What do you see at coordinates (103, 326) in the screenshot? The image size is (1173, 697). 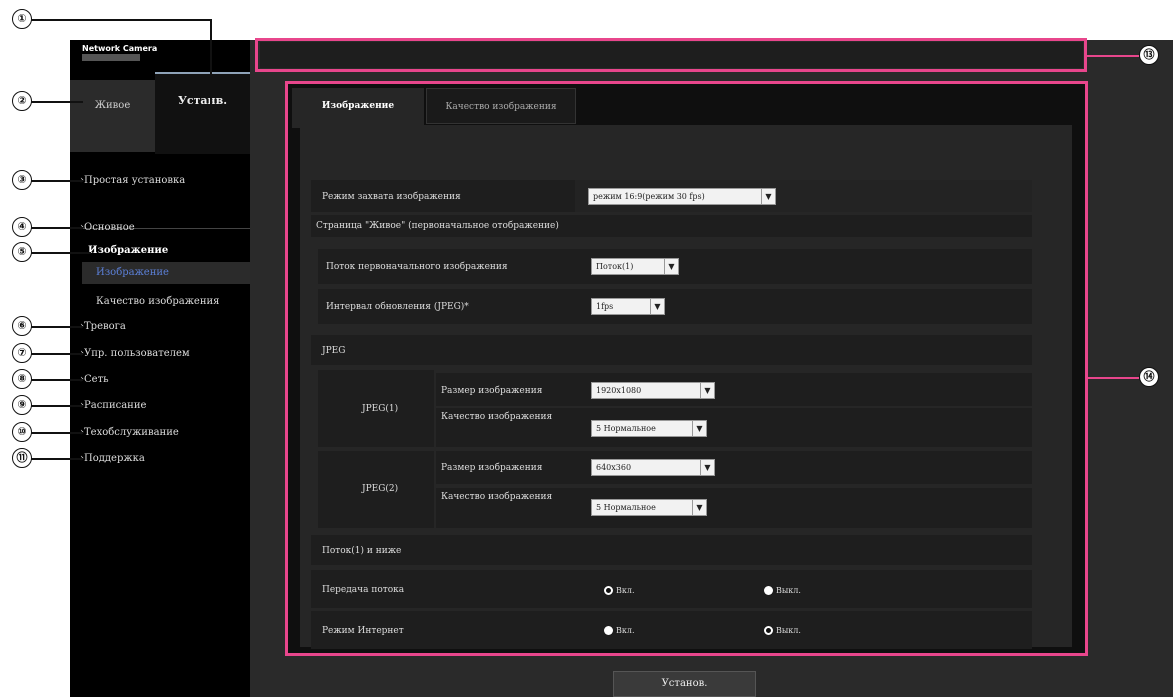 I see `sidebar-item-alarm: ›Тревога` at bounding box center [103, 326].